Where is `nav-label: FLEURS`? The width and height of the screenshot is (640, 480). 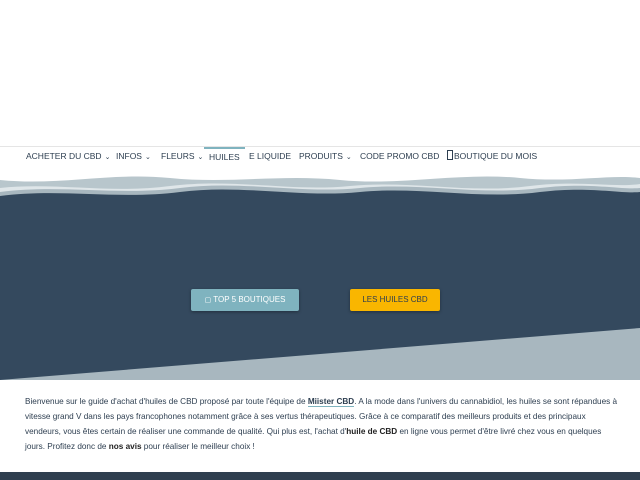 nav-label: FLEURS is located at coordinates (178, 156).